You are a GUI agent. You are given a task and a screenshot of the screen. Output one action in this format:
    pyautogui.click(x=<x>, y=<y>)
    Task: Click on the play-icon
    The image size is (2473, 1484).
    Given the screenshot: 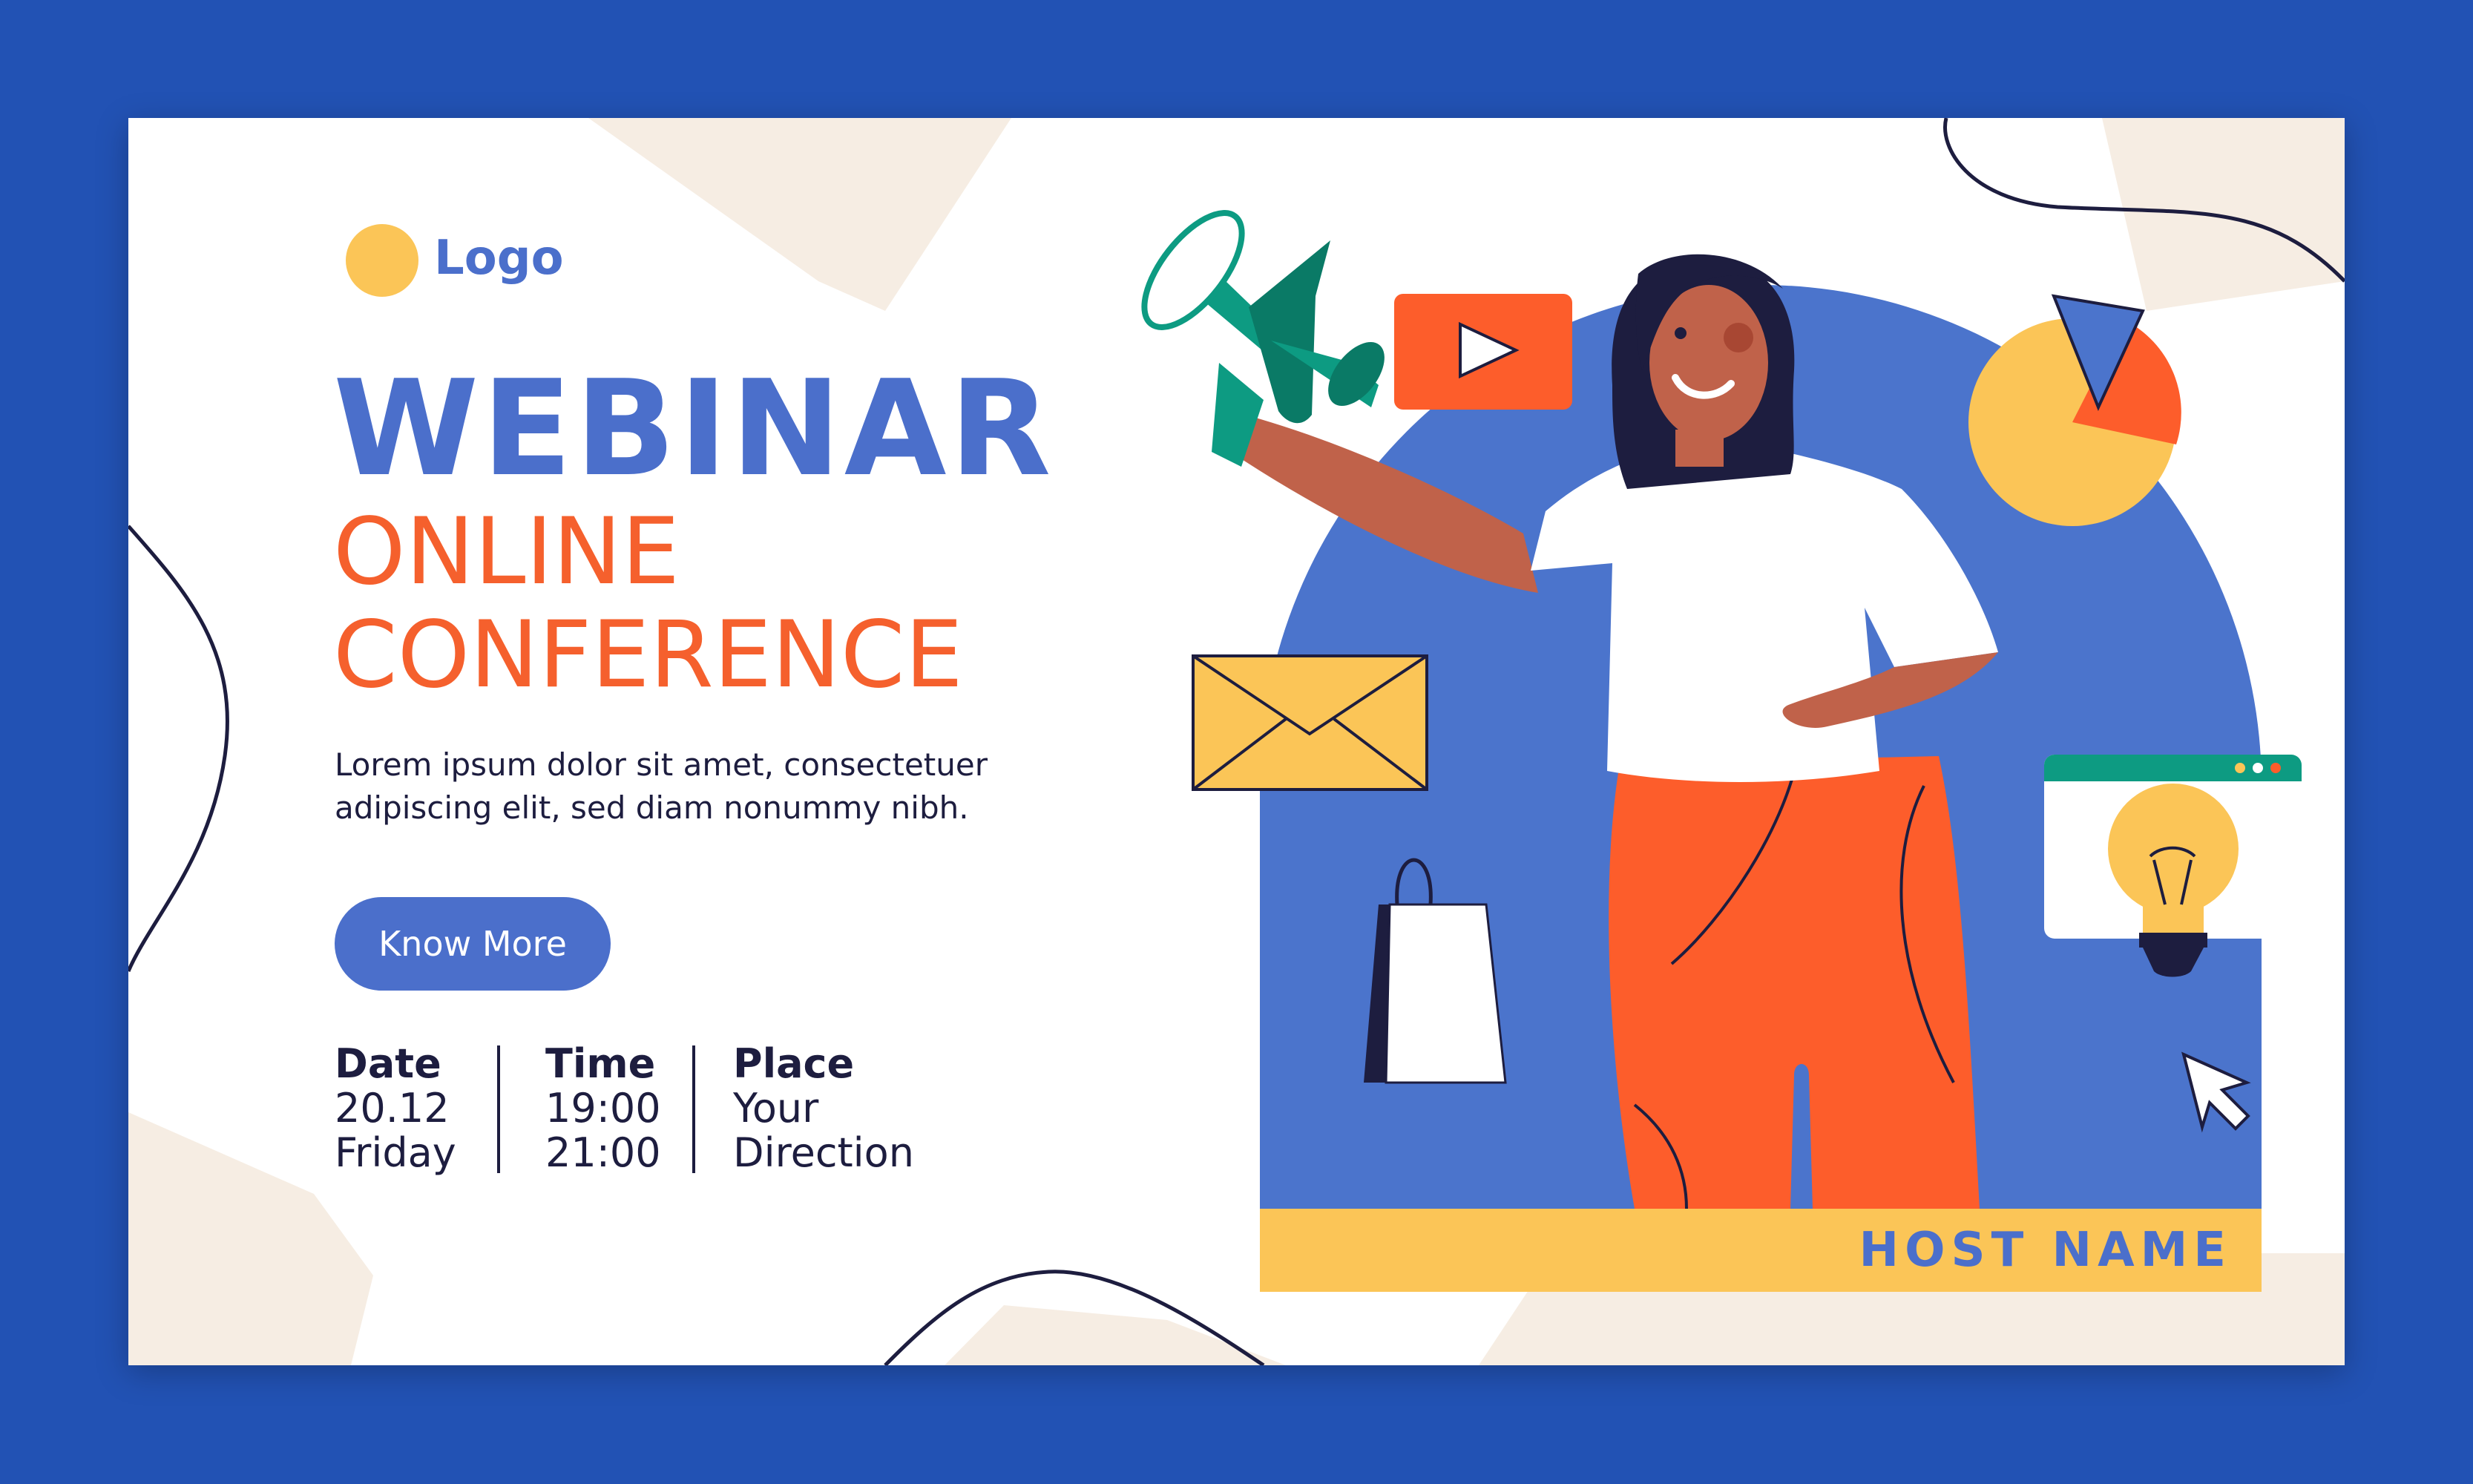 What is the action you would take?
    pyautogui.click(x=1483, y=352)
    